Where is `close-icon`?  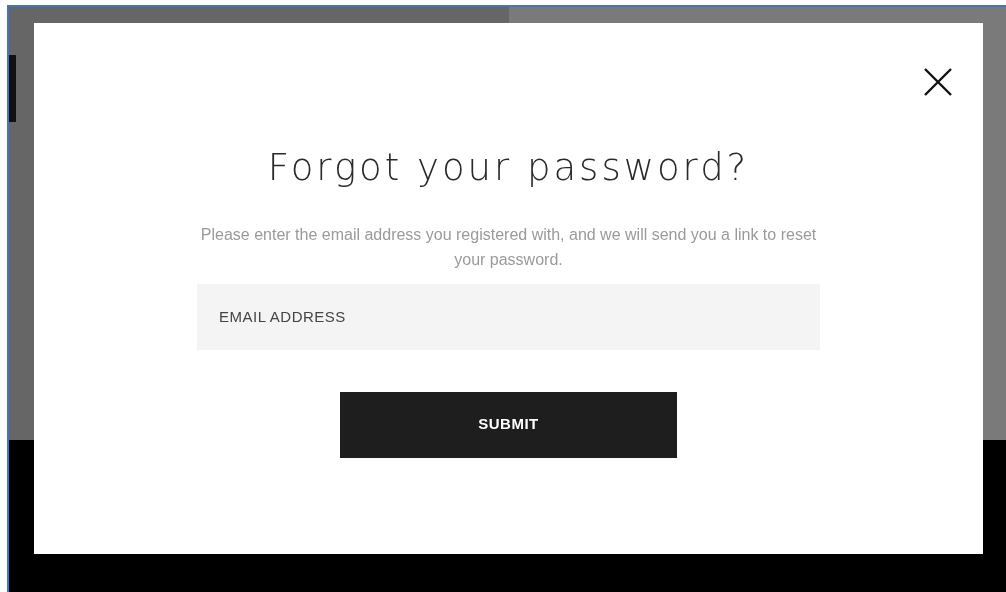
close-icon is located at coordinates (938, 82).